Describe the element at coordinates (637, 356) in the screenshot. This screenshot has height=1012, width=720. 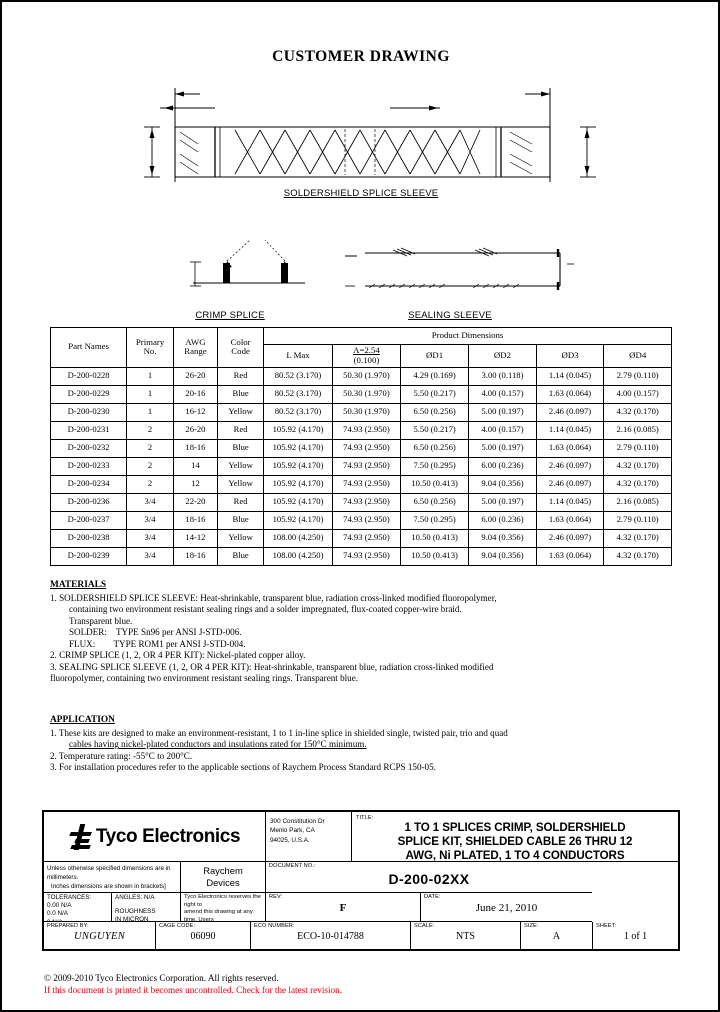
I see `header-od4: ØD4` at that location.